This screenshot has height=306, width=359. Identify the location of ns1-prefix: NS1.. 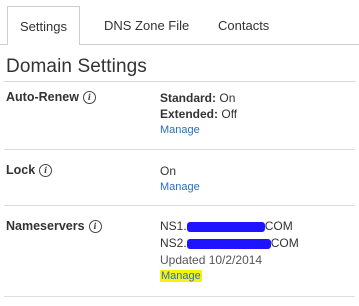
(173, 226).